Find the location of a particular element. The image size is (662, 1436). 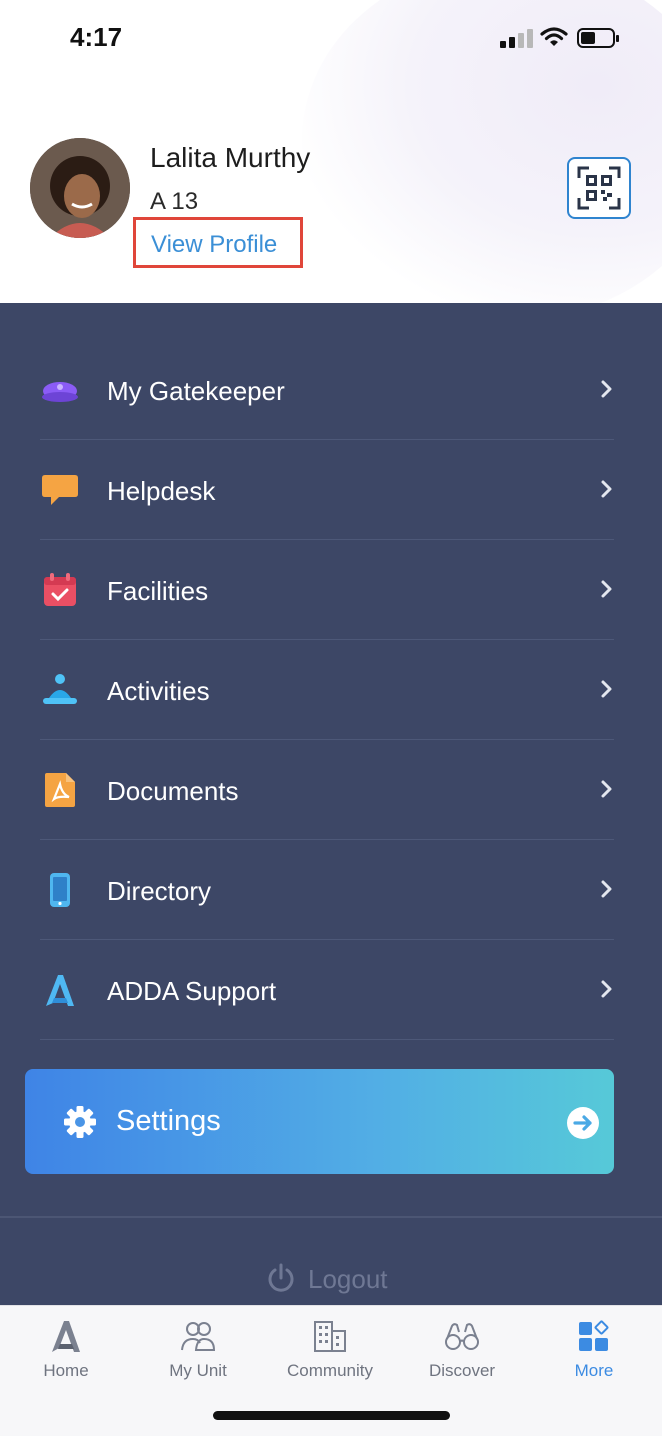

menu-item-my-gatekeeper: My Gatekeeper is located at coordinates (327, 390).